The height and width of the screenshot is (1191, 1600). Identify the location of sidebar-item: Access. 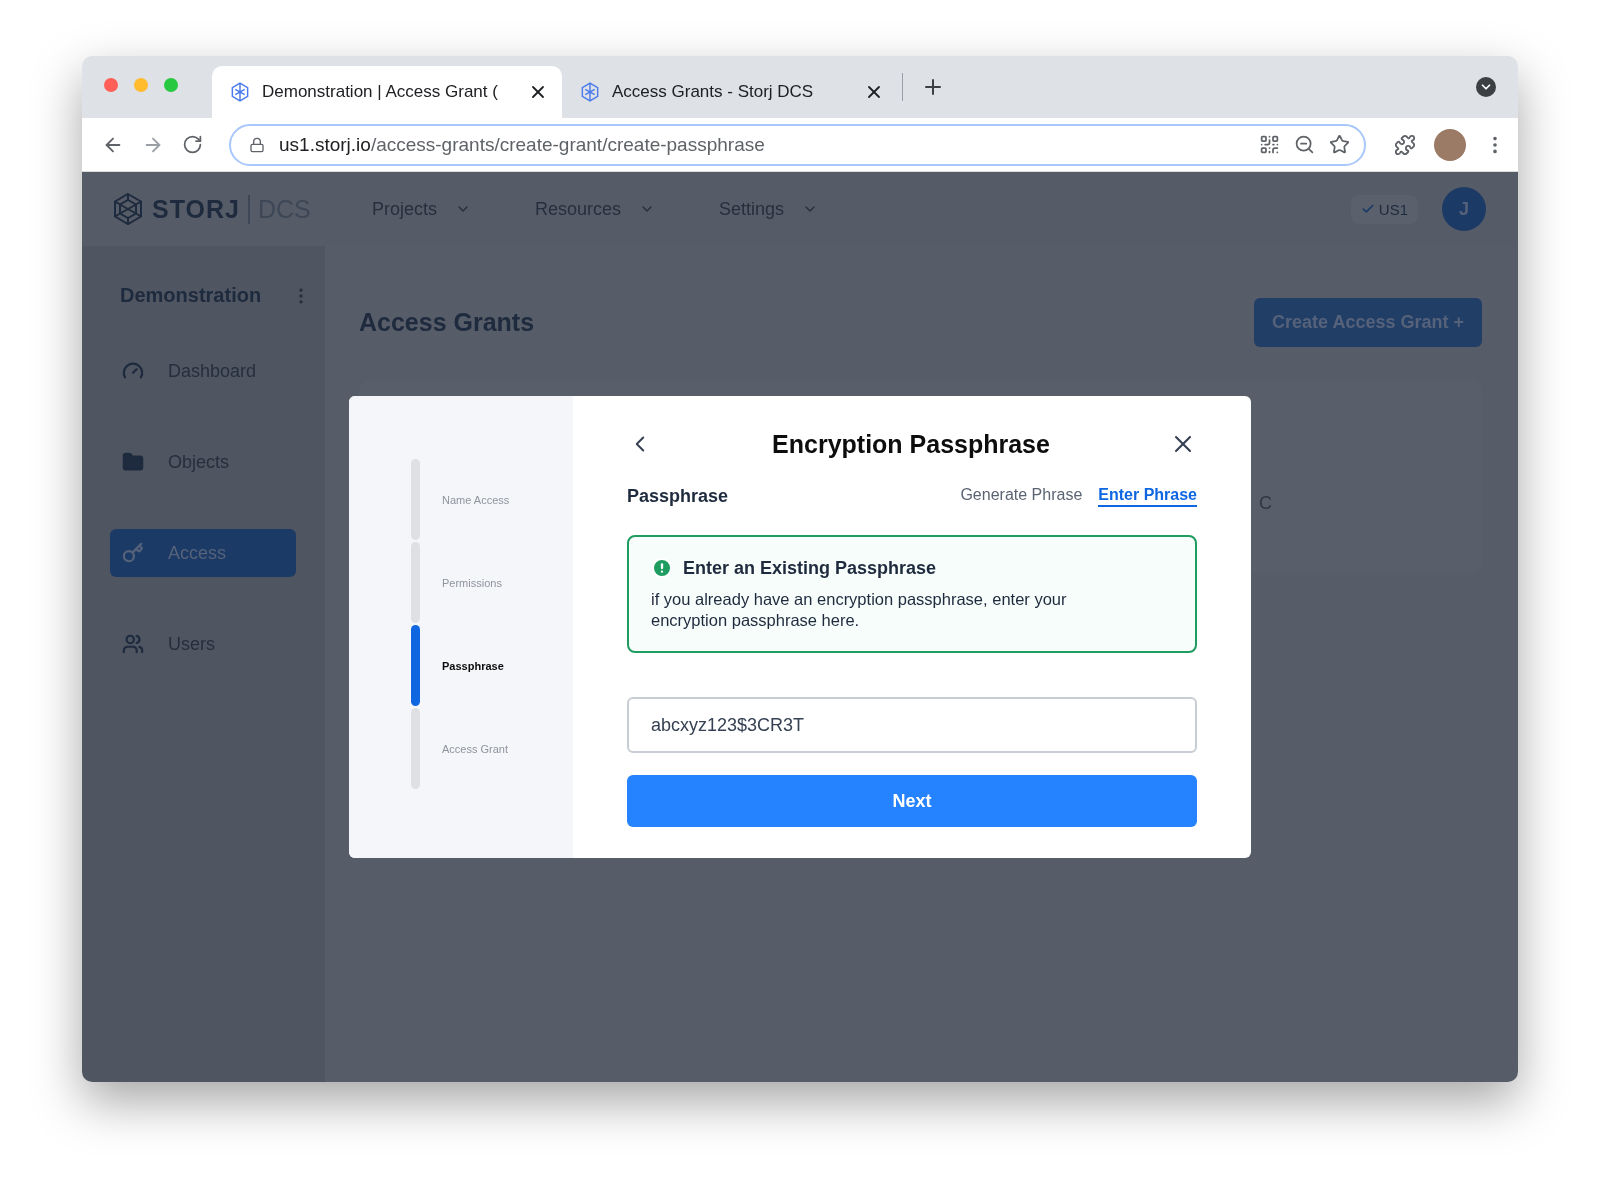
(203, 553).